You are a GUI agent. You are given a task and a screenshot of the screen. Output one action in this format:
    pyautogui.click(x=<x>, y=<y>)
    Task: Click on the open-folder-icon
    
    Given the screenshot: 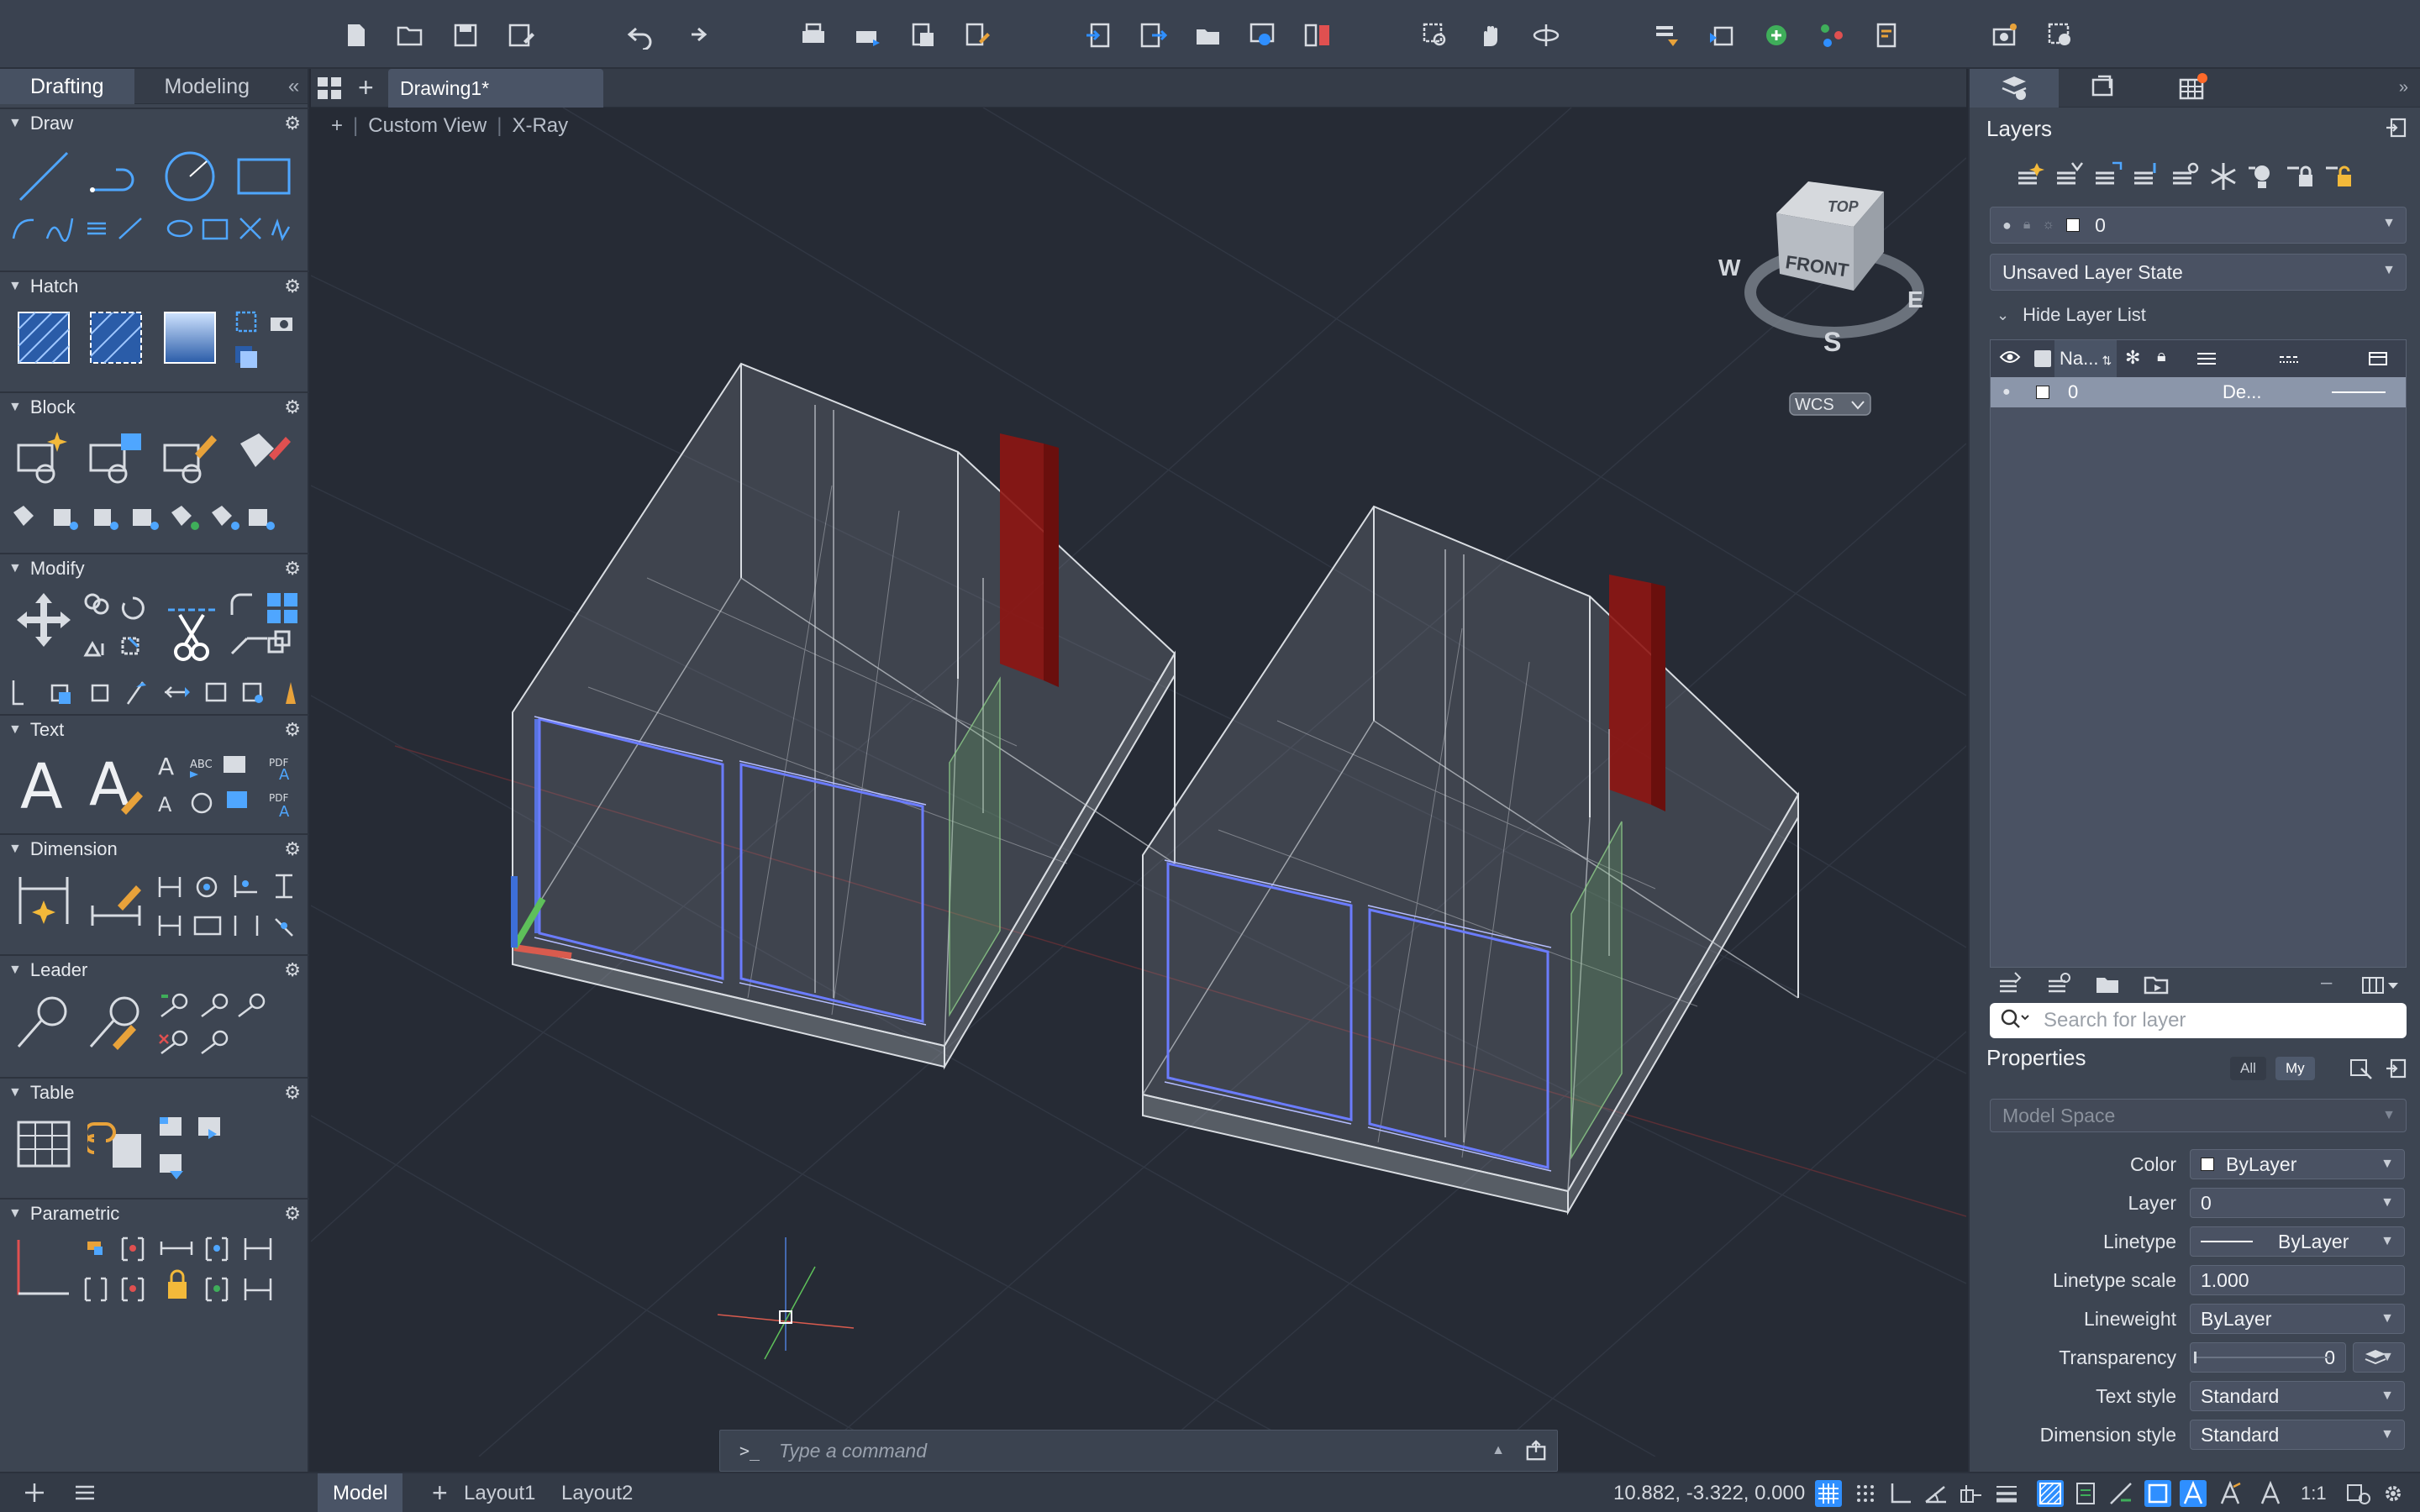 What is the action you would take?
    pyautogui.click(x=2107, y=984)
    